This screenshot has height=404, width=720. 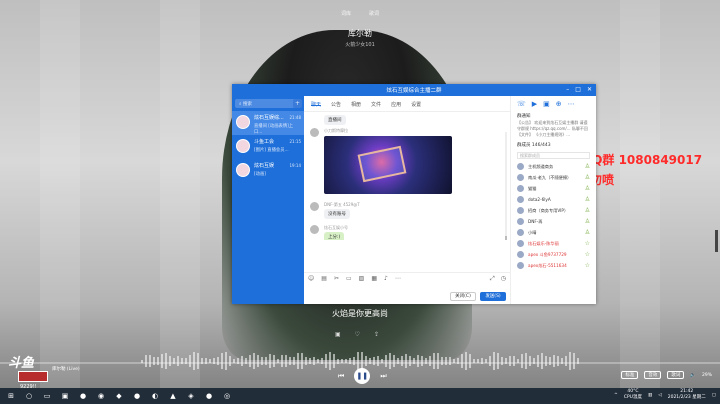 I want to click on send-button: 发送(S), so click(x=493, y=296).